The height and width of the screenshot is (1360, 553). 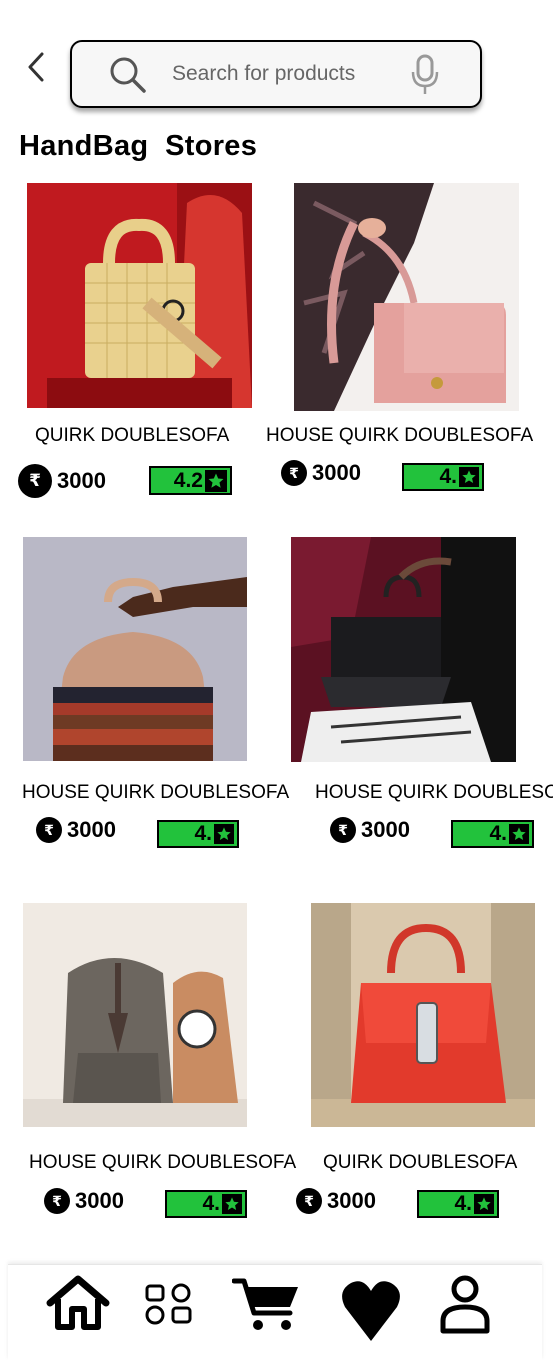 I want to click on back-arrow-icon, so click(x=36, y=67).